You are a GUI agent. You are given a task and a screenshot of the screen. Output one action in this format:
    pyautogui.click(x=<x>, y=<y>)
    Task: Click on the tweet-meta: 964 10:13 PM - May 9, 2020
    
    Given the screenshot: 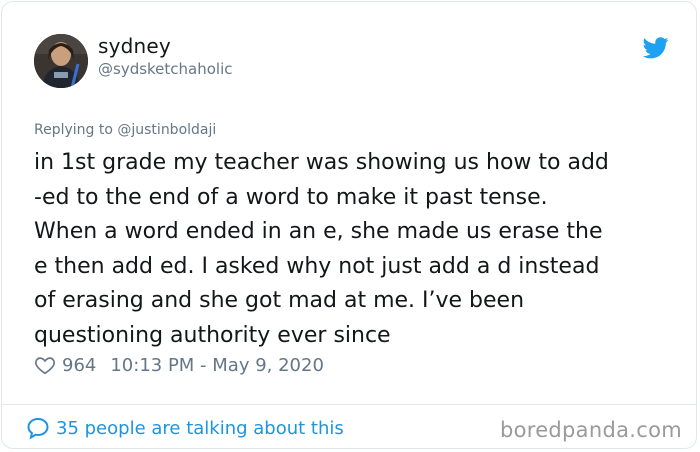 What is the action you would take?
    pyautogui.click(x=179, y=365)
    